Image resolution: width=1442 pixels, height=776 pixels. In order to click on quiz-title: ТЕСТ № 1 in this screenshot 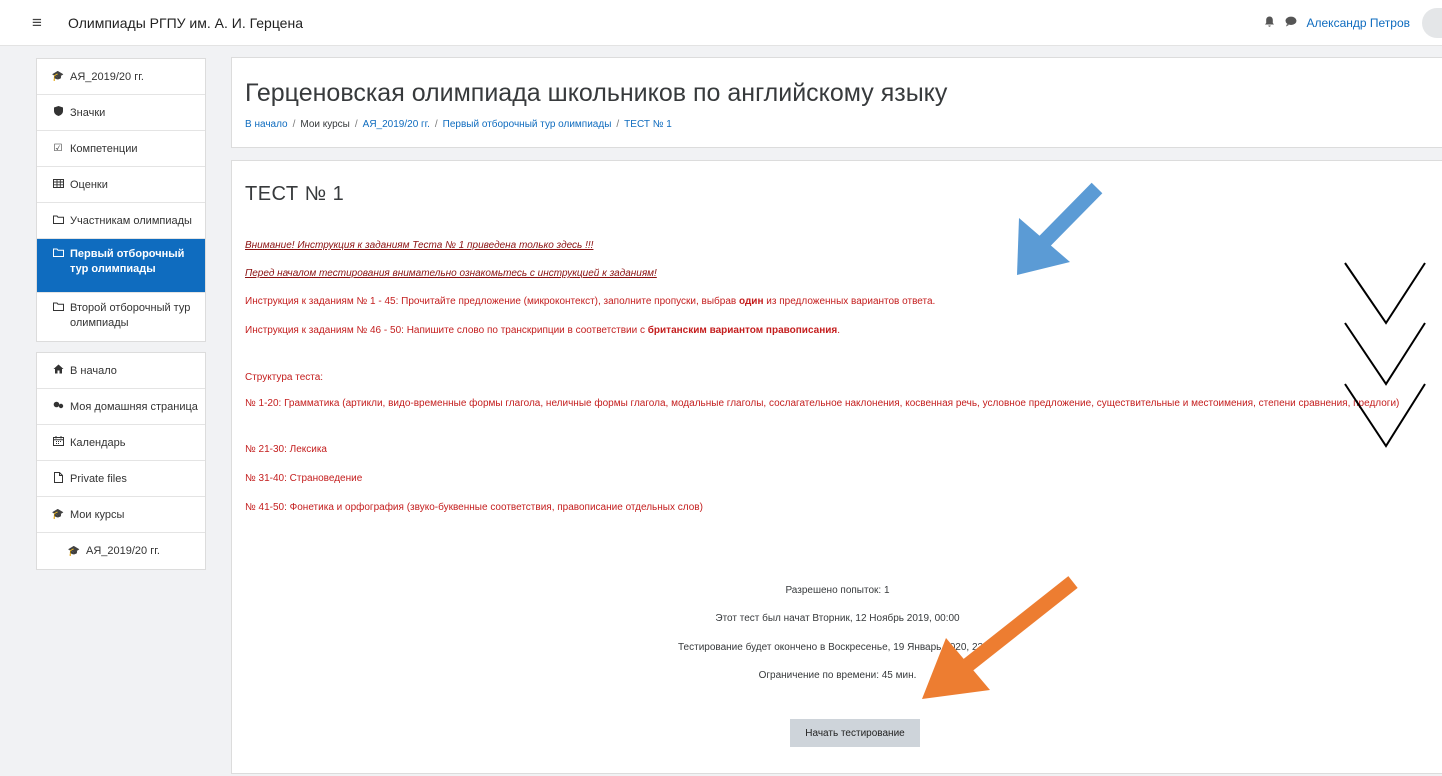, I will do `click(295, 194)`.